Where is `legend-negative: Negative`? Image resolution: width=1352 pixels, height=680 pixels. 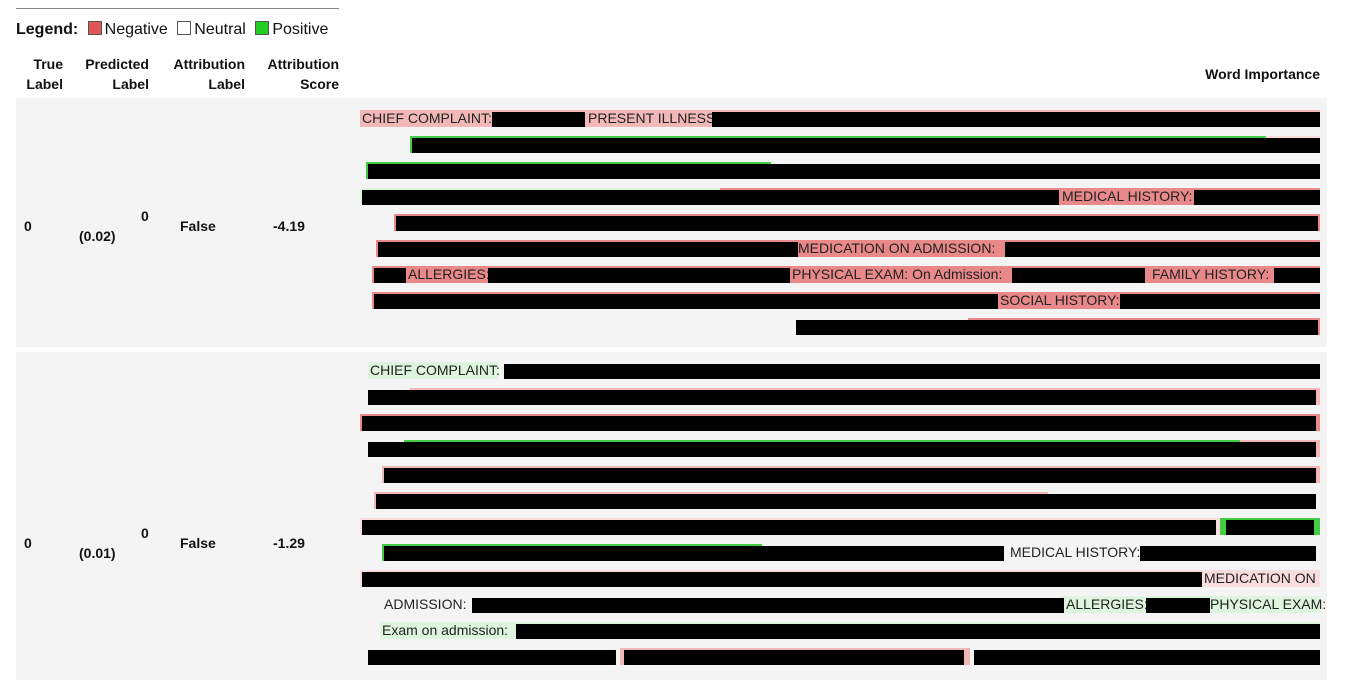
legend-negative: Negative is located at coordinates (136, 29).